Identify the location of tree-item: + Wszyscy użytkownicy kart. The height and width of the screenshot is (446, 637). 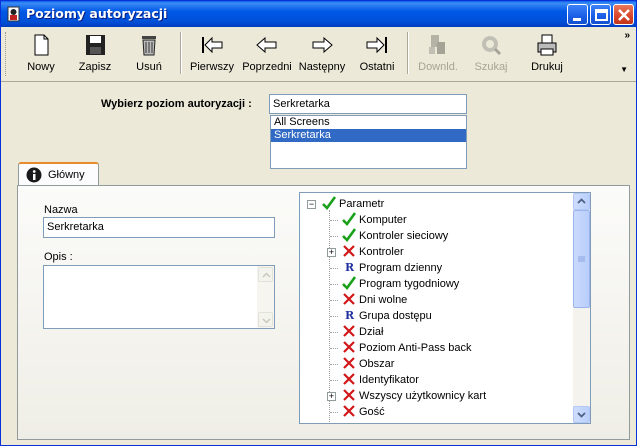
(435, 396).